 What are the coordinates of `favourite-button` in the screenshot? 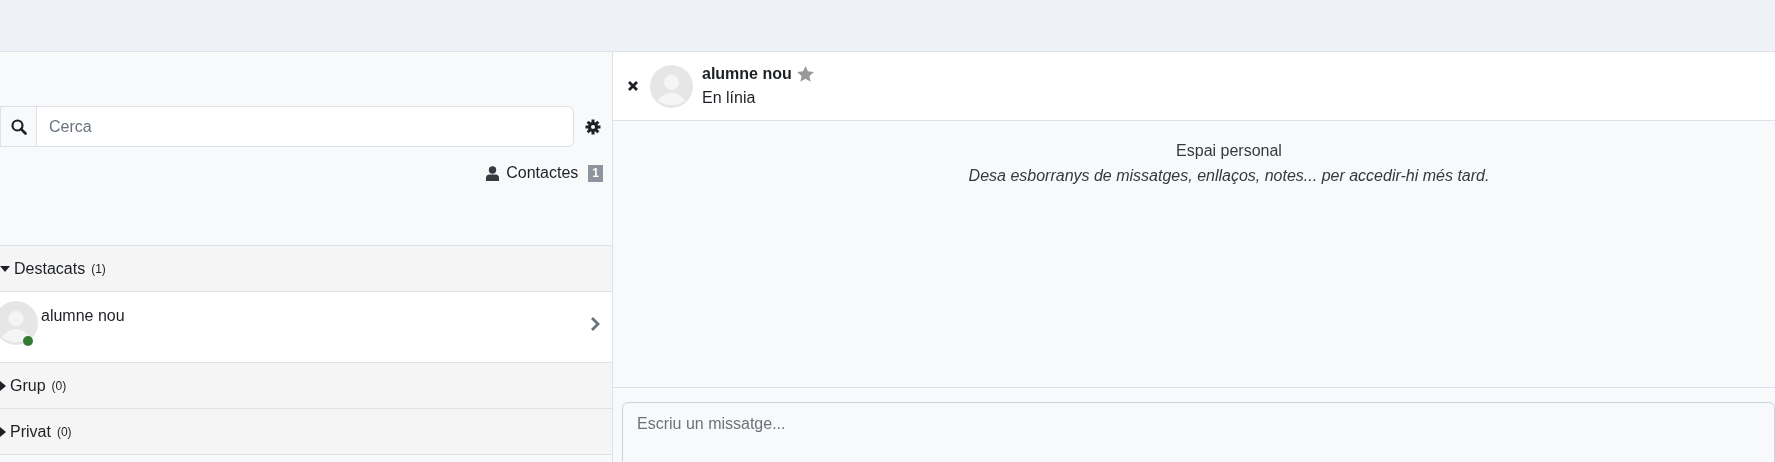 It's located at (805, 74).